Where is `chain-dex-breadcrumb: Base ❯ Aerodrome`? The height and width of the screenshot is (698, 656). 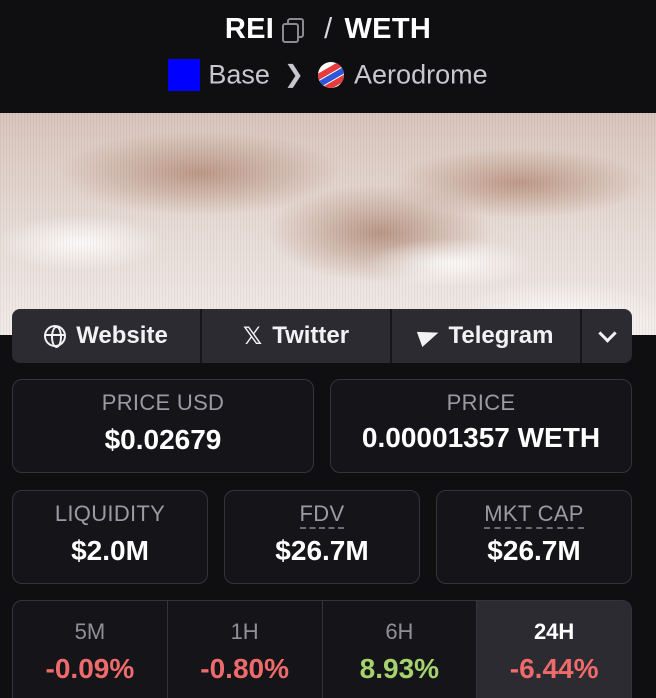
chain-dex-breadcrumb: Base ❯ Aerodrome is located at coordinates (328, 74).